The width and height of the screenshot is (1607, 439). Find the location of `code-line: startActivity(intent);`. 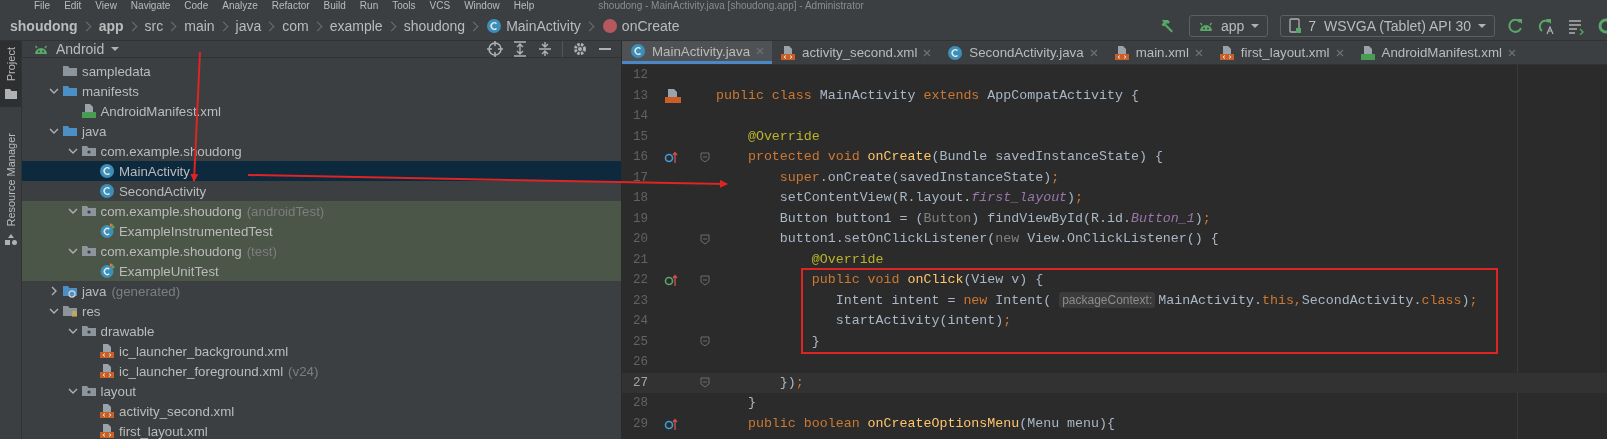

code-line: startActivity(intent); is located at coordinates (923, 321).